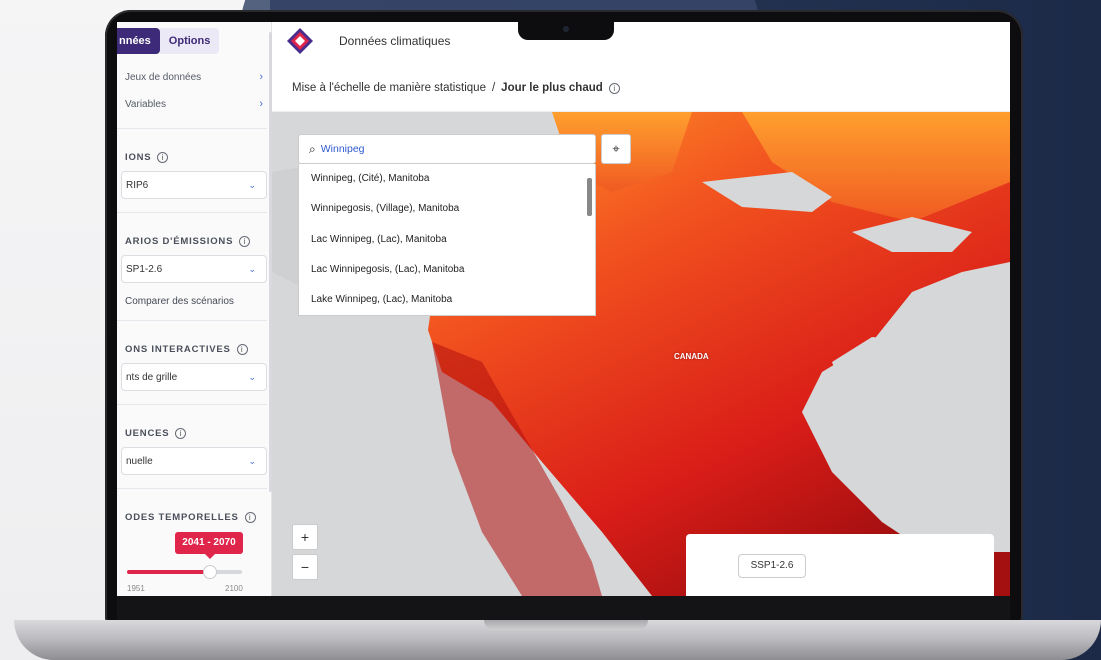  What do you see at coordinates (563, 608) in the screenshot?
I see `screen-bezel` at bounding box center [563, 608].